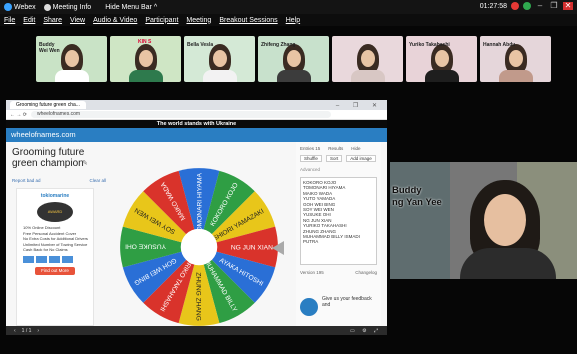 The width and height of the screenshot is (577, 354). What do you see at coordinates (248, 20) in the screenshot?
I see `menu-breakout-sessions: Breakout Sessions` at bounding box center [248, 20].